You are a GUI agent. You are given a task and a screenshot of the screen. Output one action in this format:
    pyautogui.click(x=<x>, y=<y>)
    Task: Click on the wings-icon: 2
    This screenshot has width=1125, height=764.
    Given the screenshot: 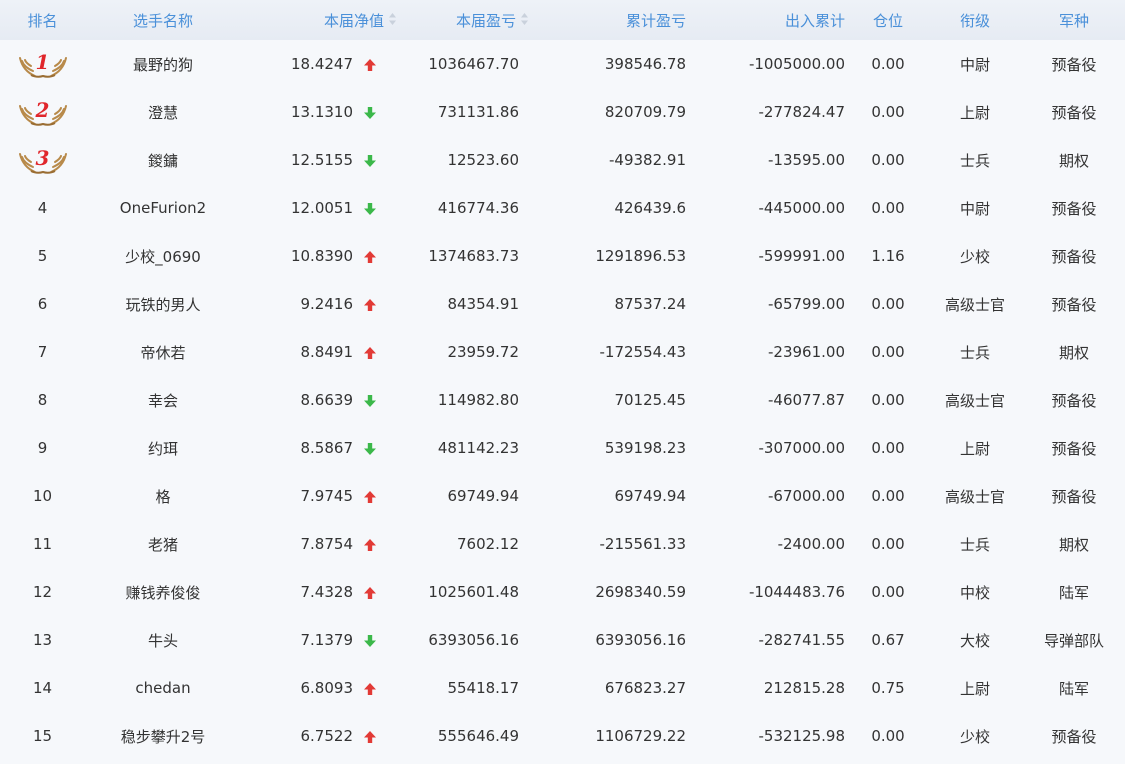 What is the action you would take?
    pyautogui.click(x=43, y=112)
    